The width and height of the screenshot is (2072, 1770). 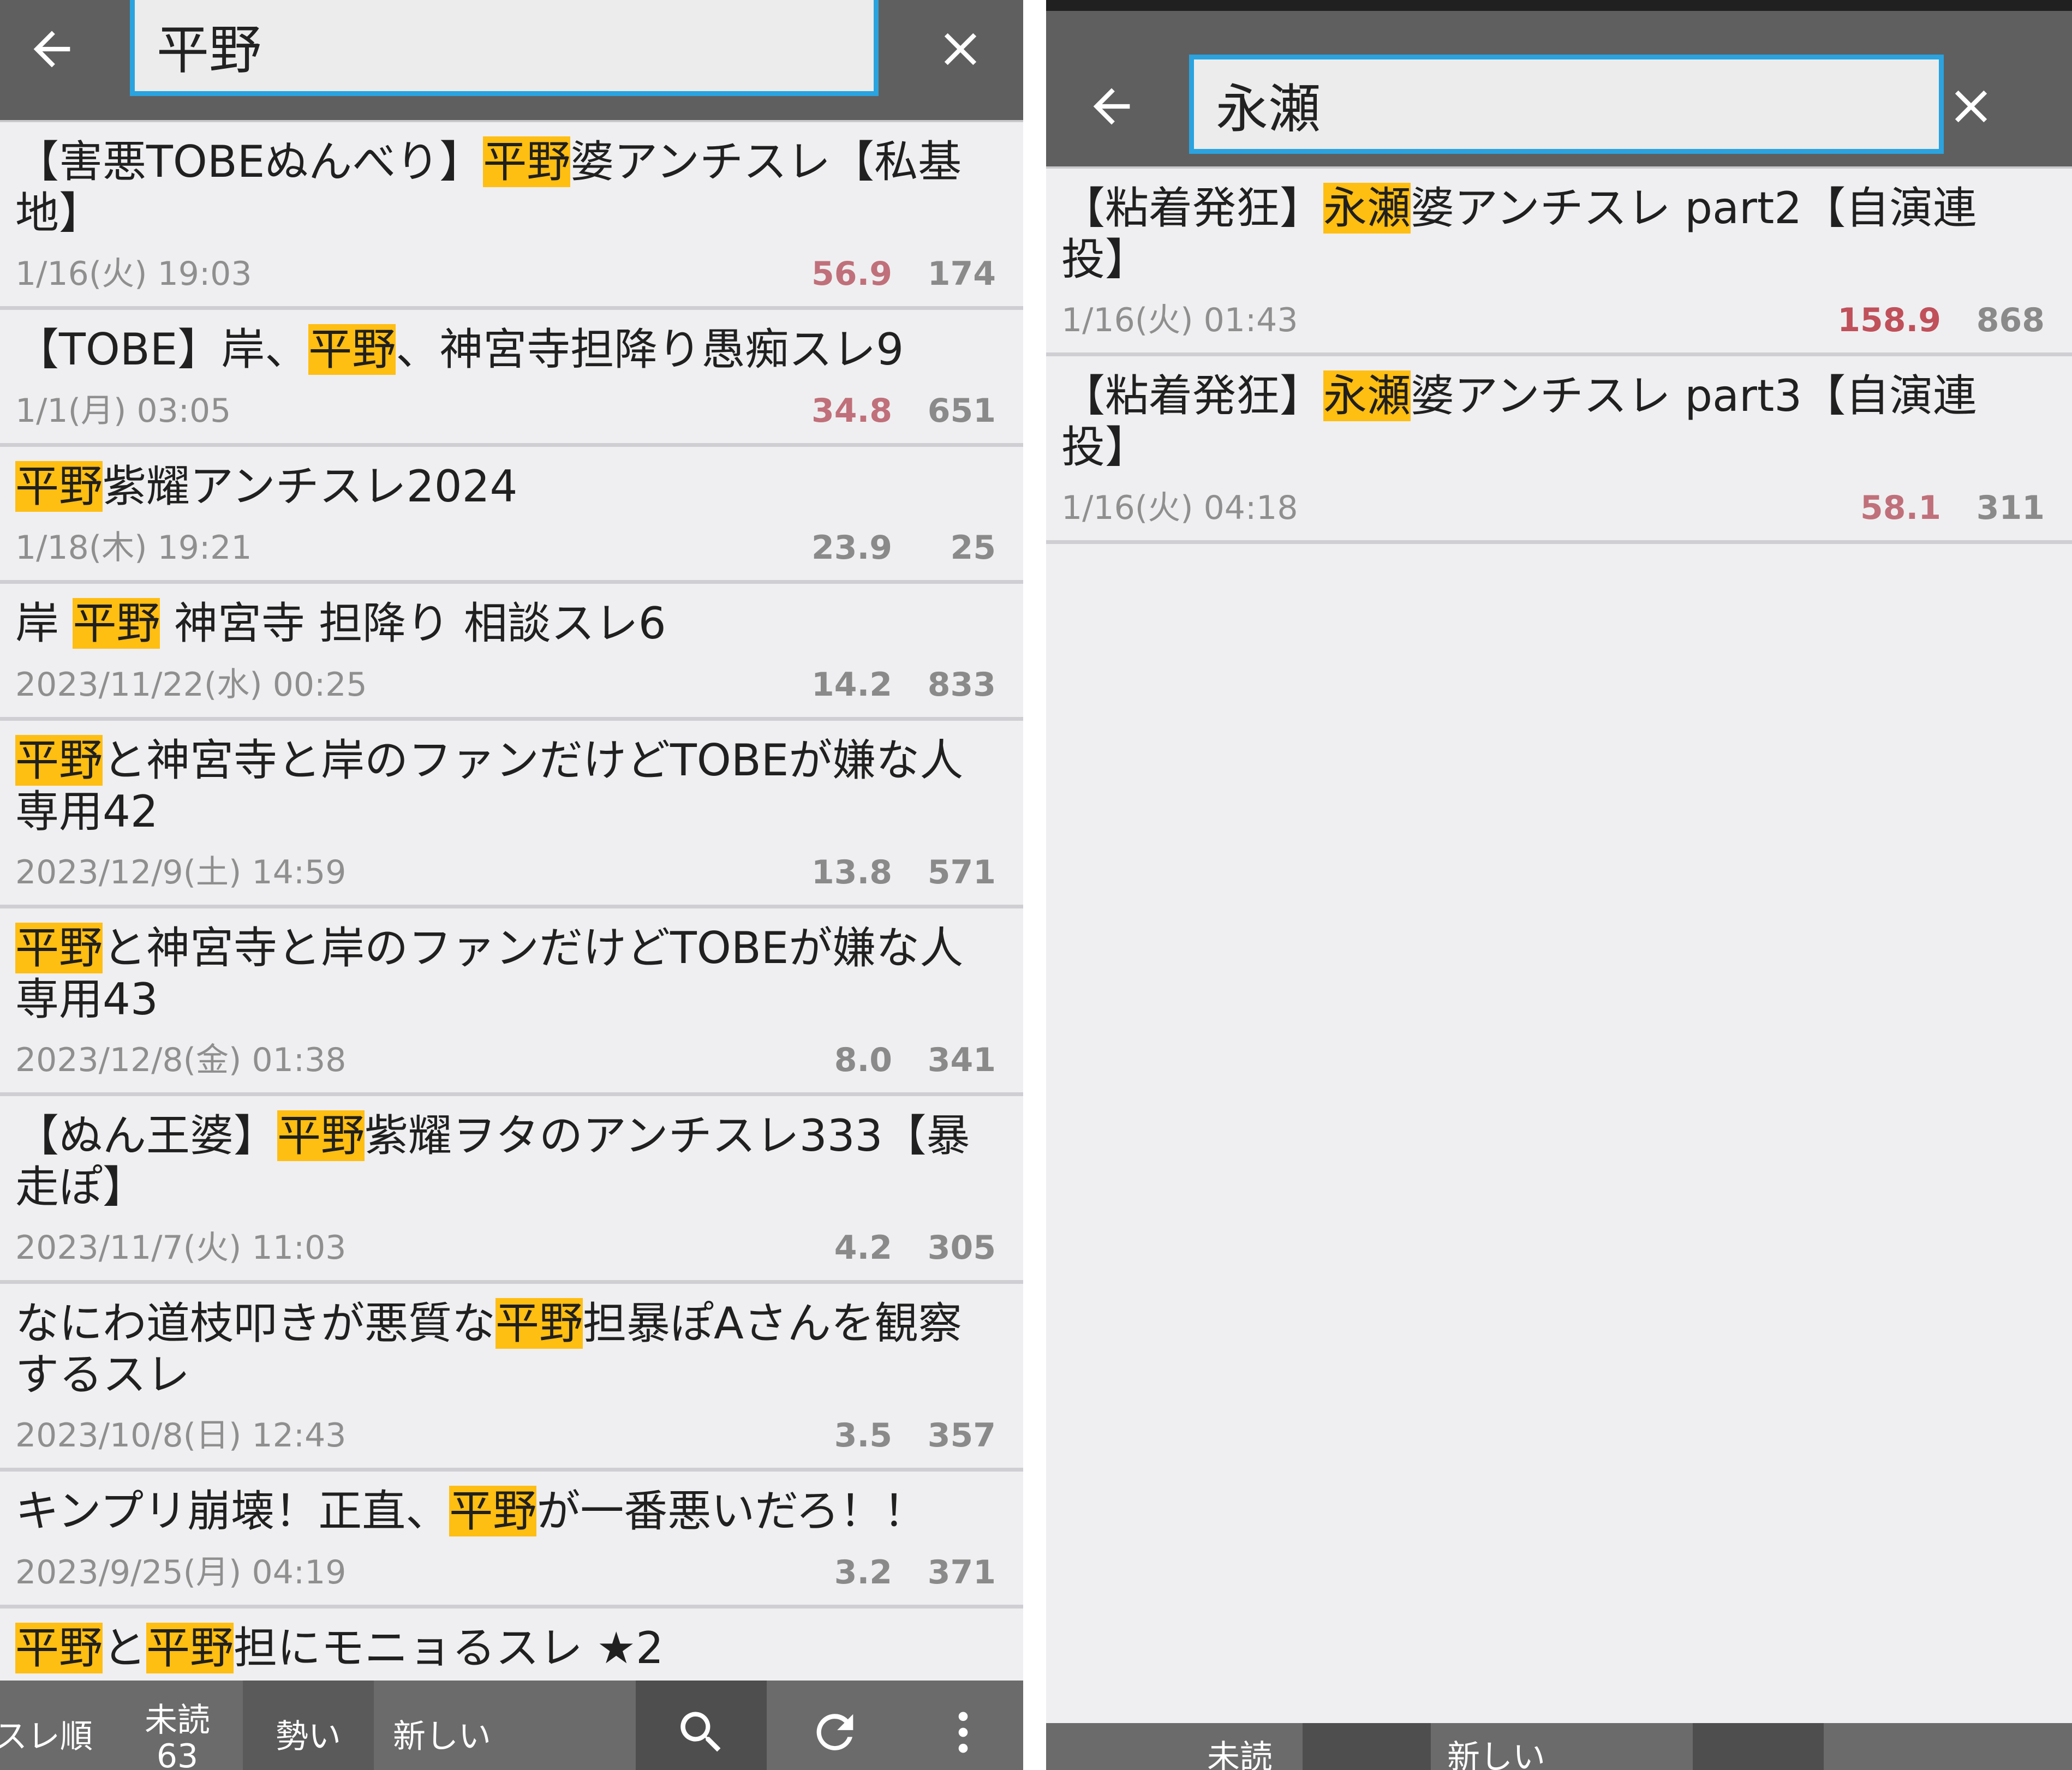 What do you see at coordinates (1179, 320) in the screenshot?
I see `thread-date: 1/16(火) 01:43` at bounding box center [1179, 320].